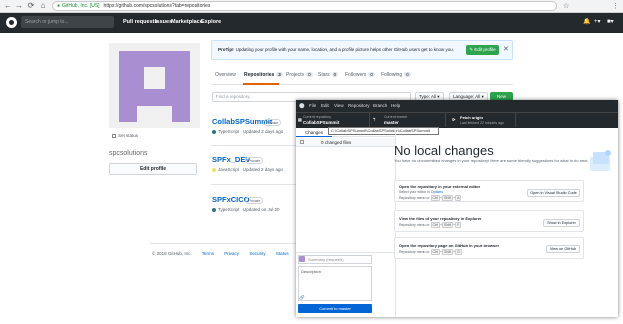  What do you see at coordinates (339, 106) in the screenshot?
I see `menu-view: View` at bounding box center [339, 106].